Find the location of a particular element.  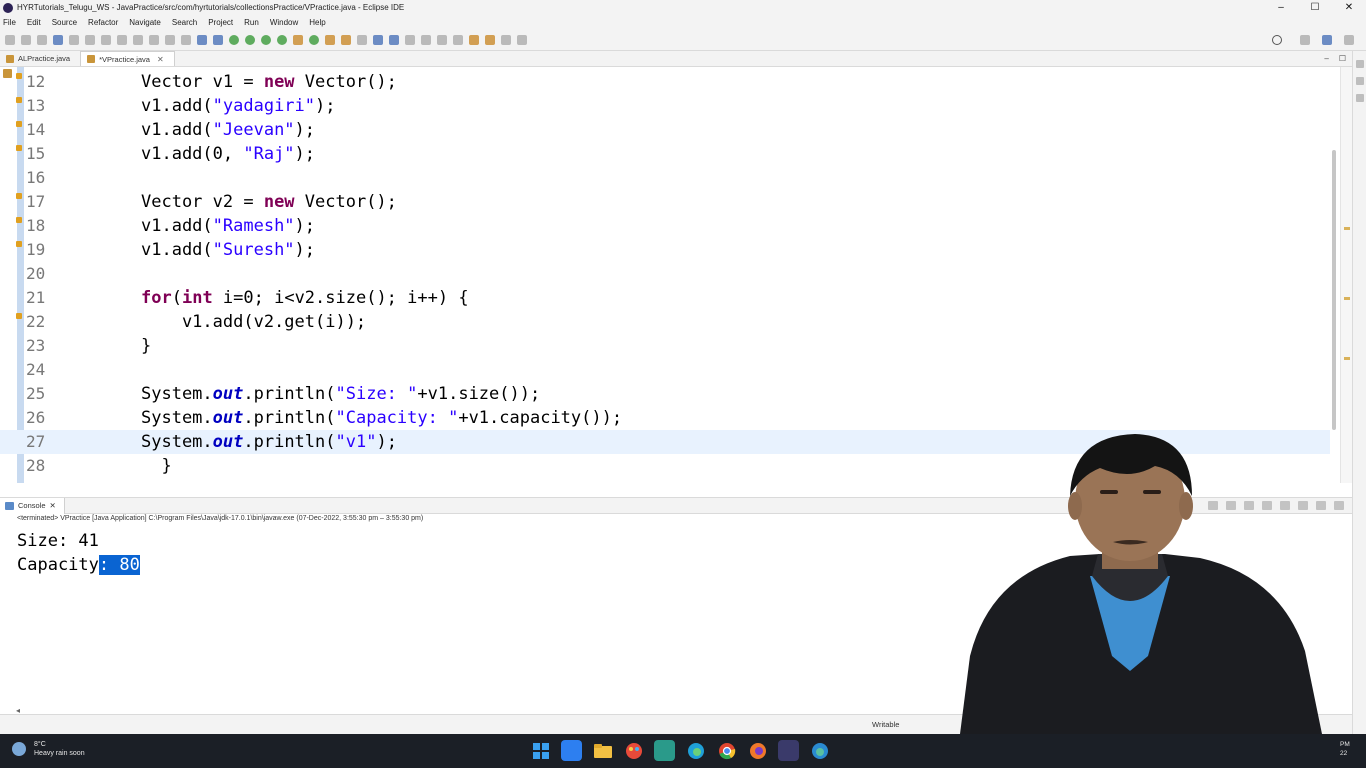

new-package-icon is located at coordinates (314, 40).